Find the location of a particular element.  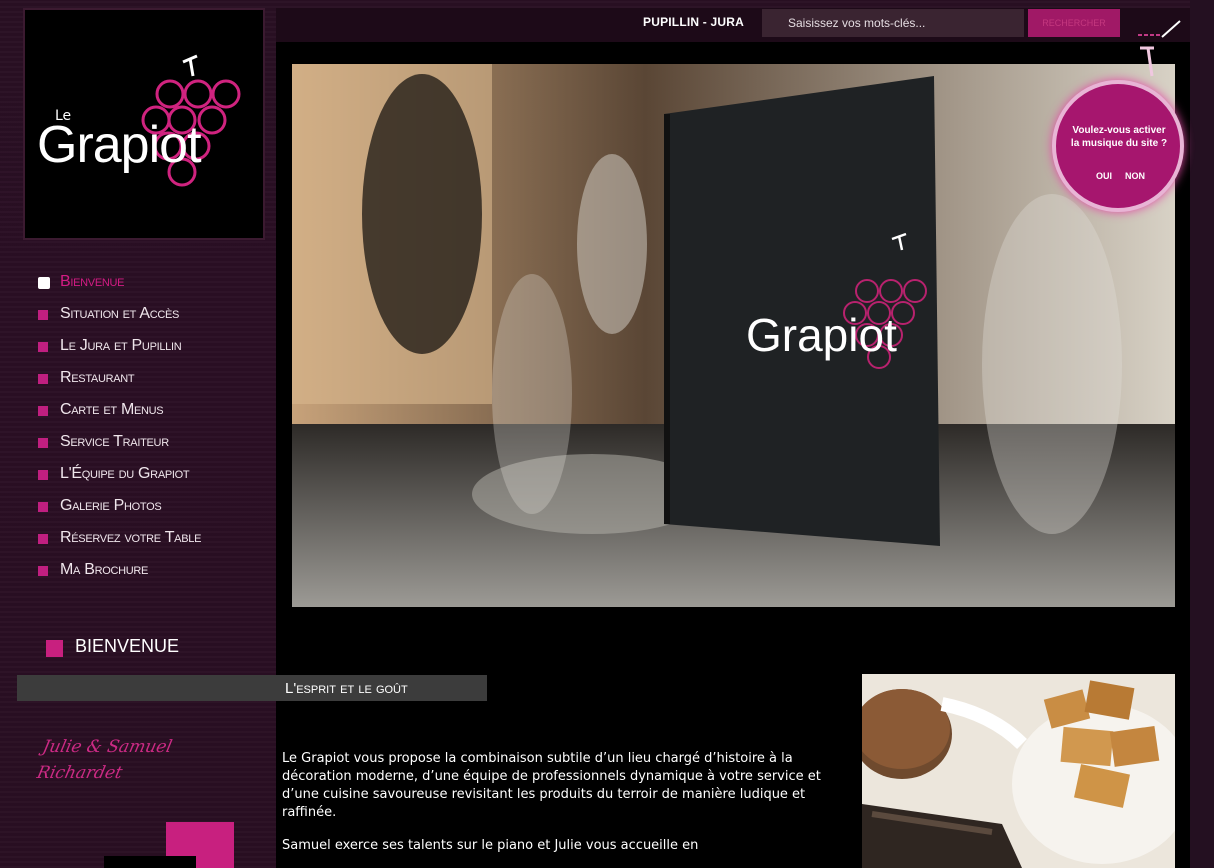

decorative-bar is located at coordinates (150, 862).